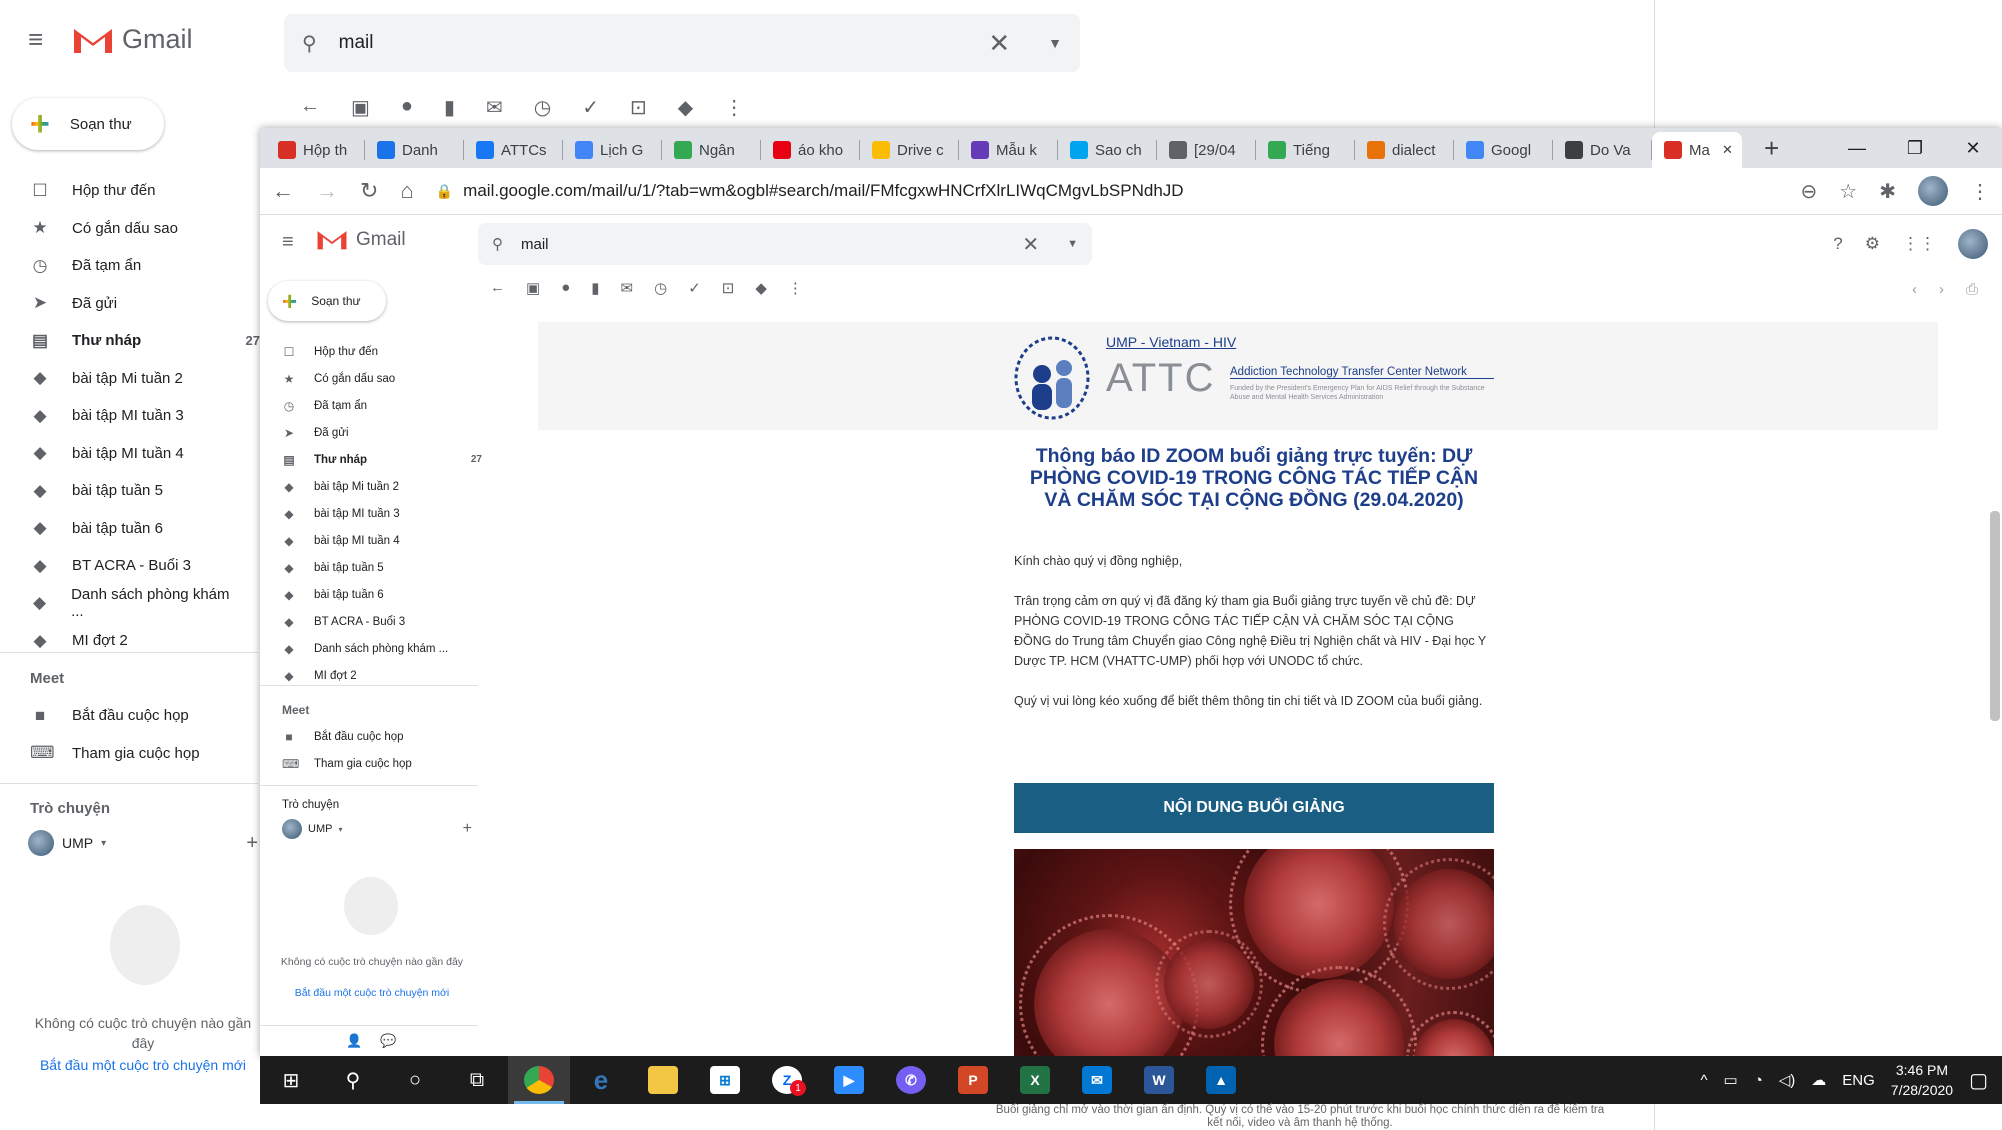  I want to click on nav-item: ☐ Hộp thư đến, so click(145, 191).